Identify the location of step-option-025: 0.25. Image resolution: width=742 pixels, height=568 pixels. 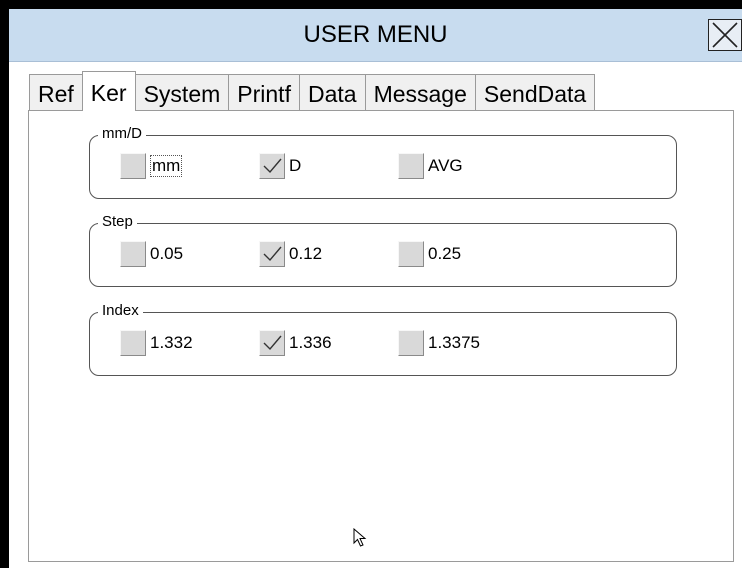
(429, 254).